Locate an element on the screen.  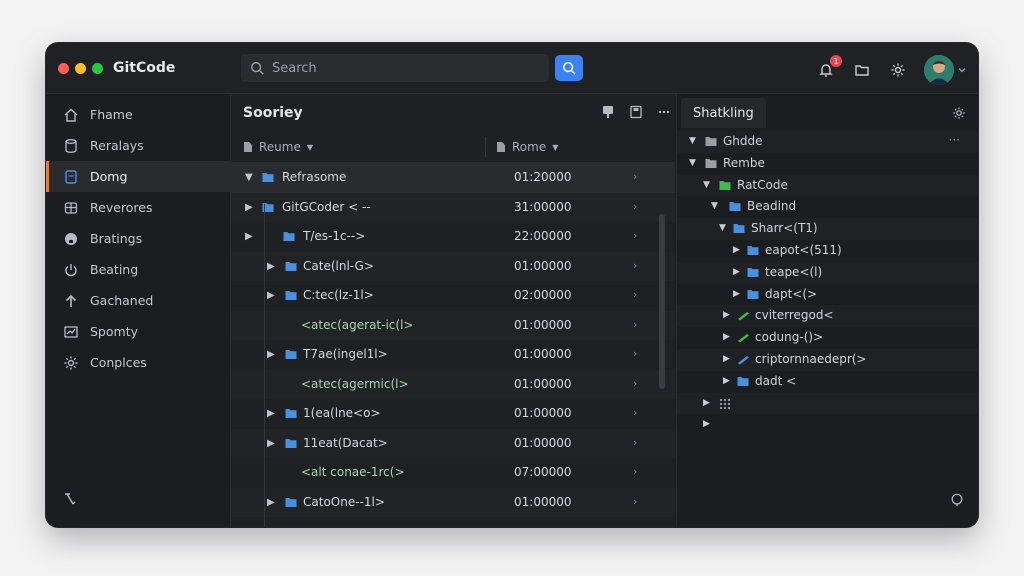
search-input is located at coordinates (397, 68).